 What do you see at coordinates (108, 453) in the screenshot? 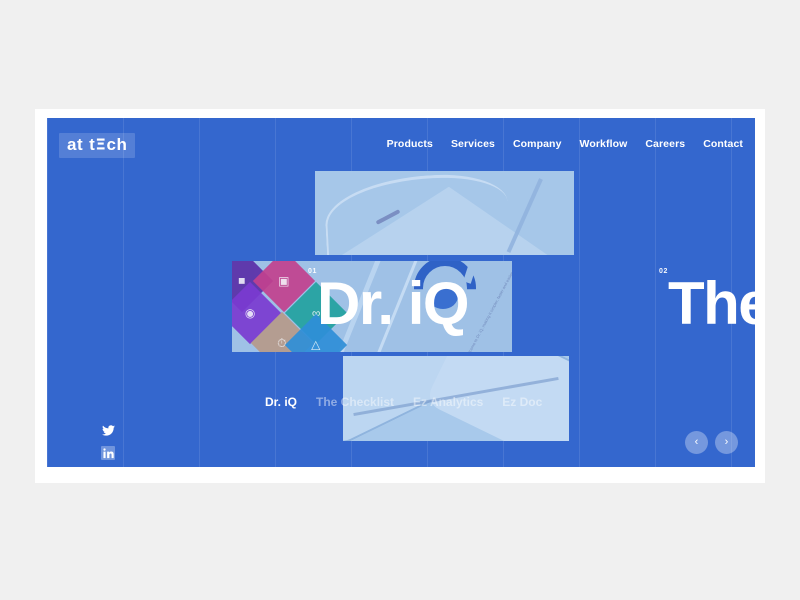
I see `linkedin-icon` at bounding box center [108, 453].